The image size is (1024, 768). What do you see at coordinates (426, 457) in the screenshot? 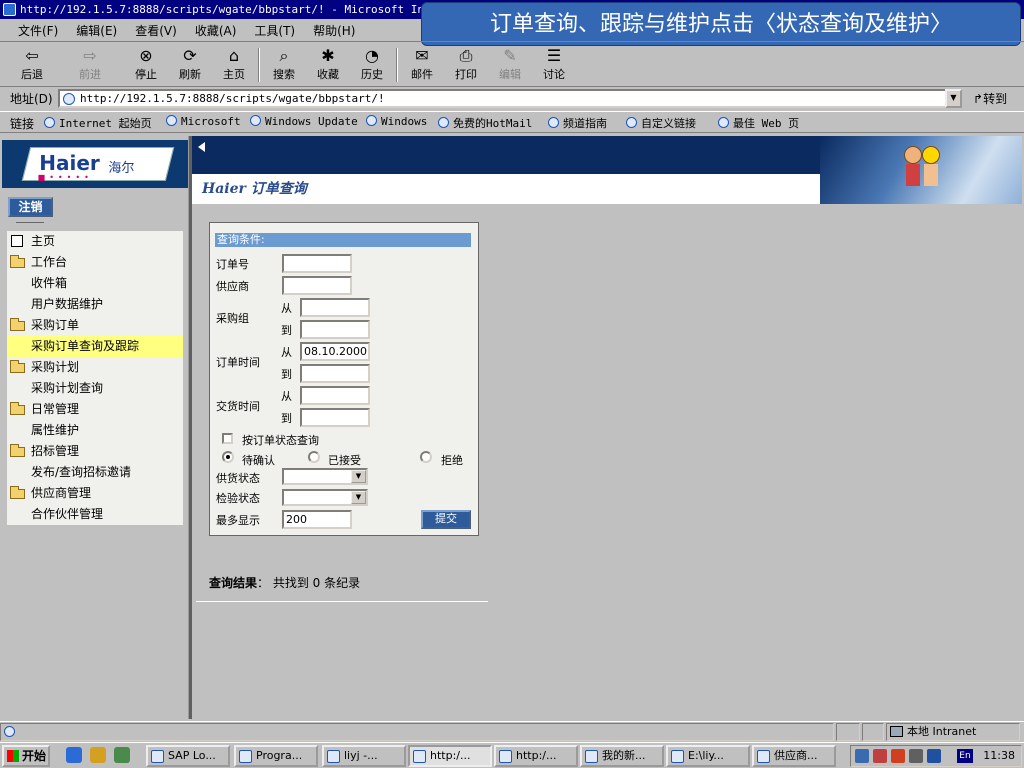
I see `rejected-radio` at bounding box center [426, 457].